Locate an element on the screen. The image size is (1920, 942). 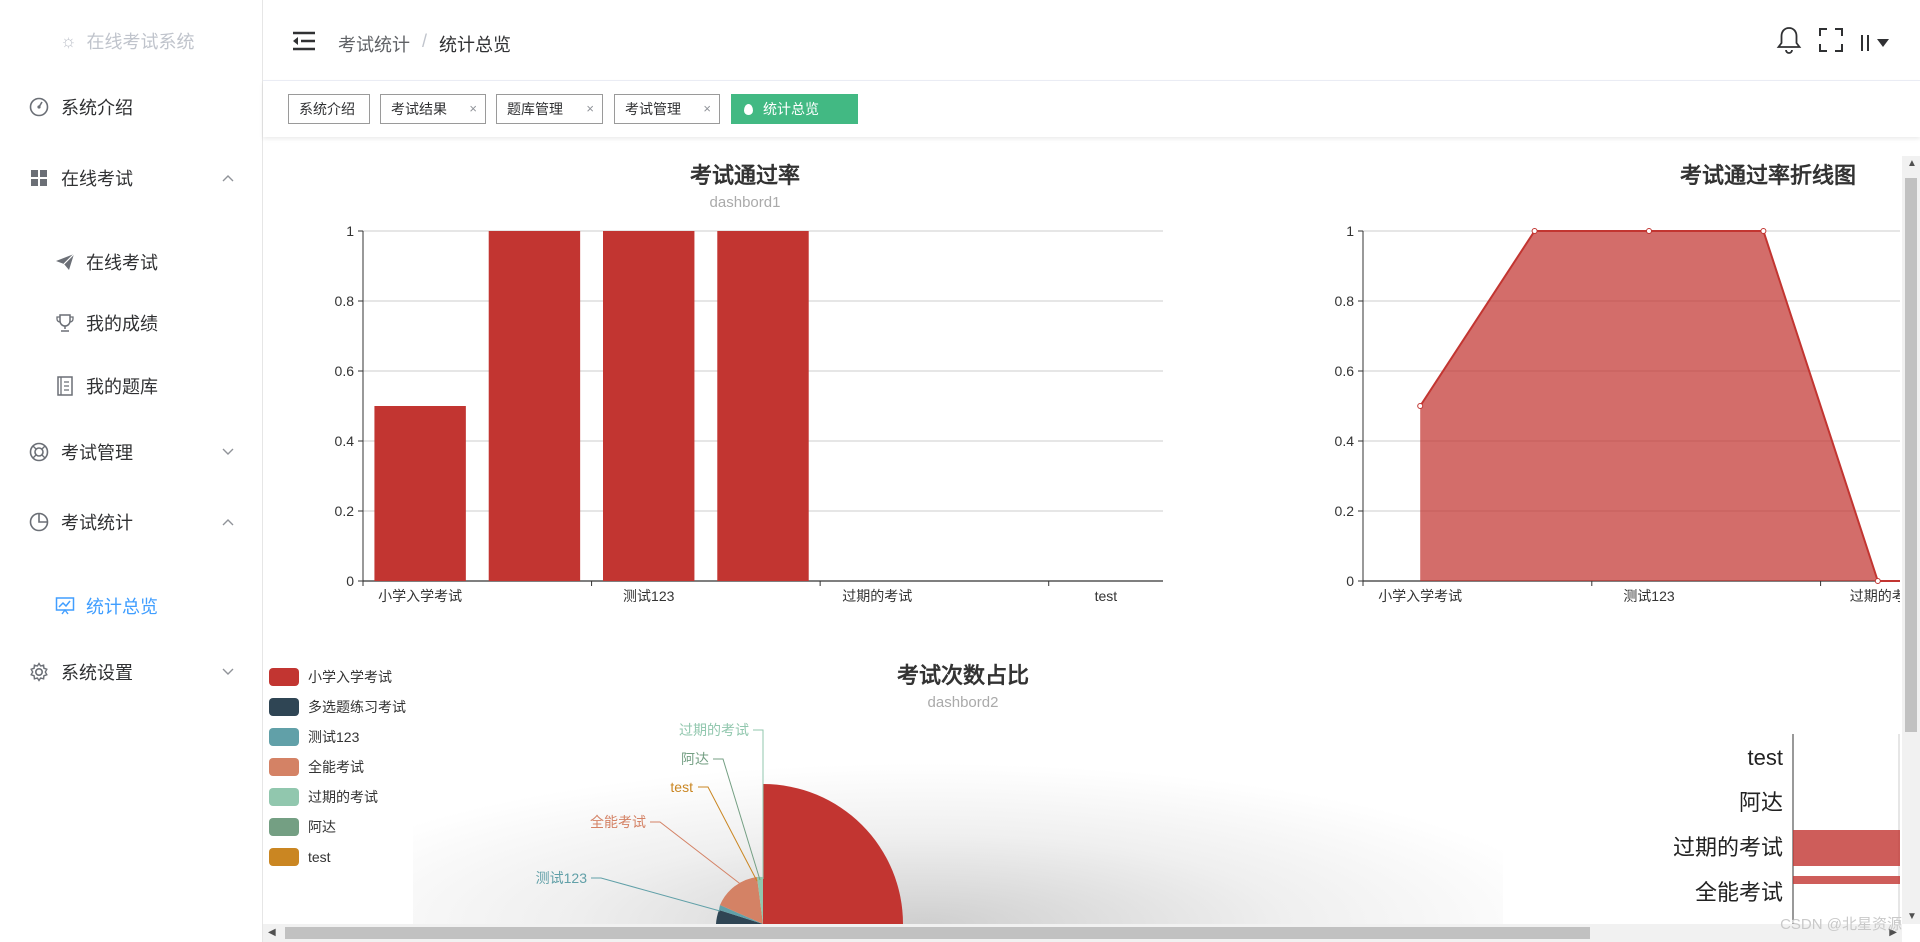
sidebar-item-exam-management: 考试管理 is located at coordinates (131, 452).